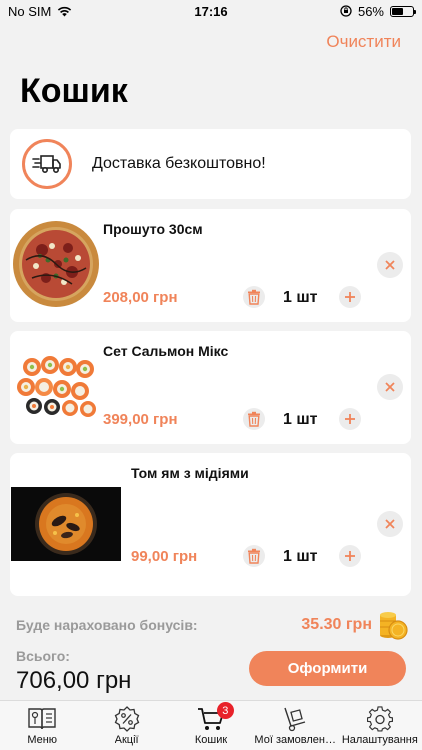 This screenshot has width=422, height=750. I want to click on gear-icon, so click(379, 719).